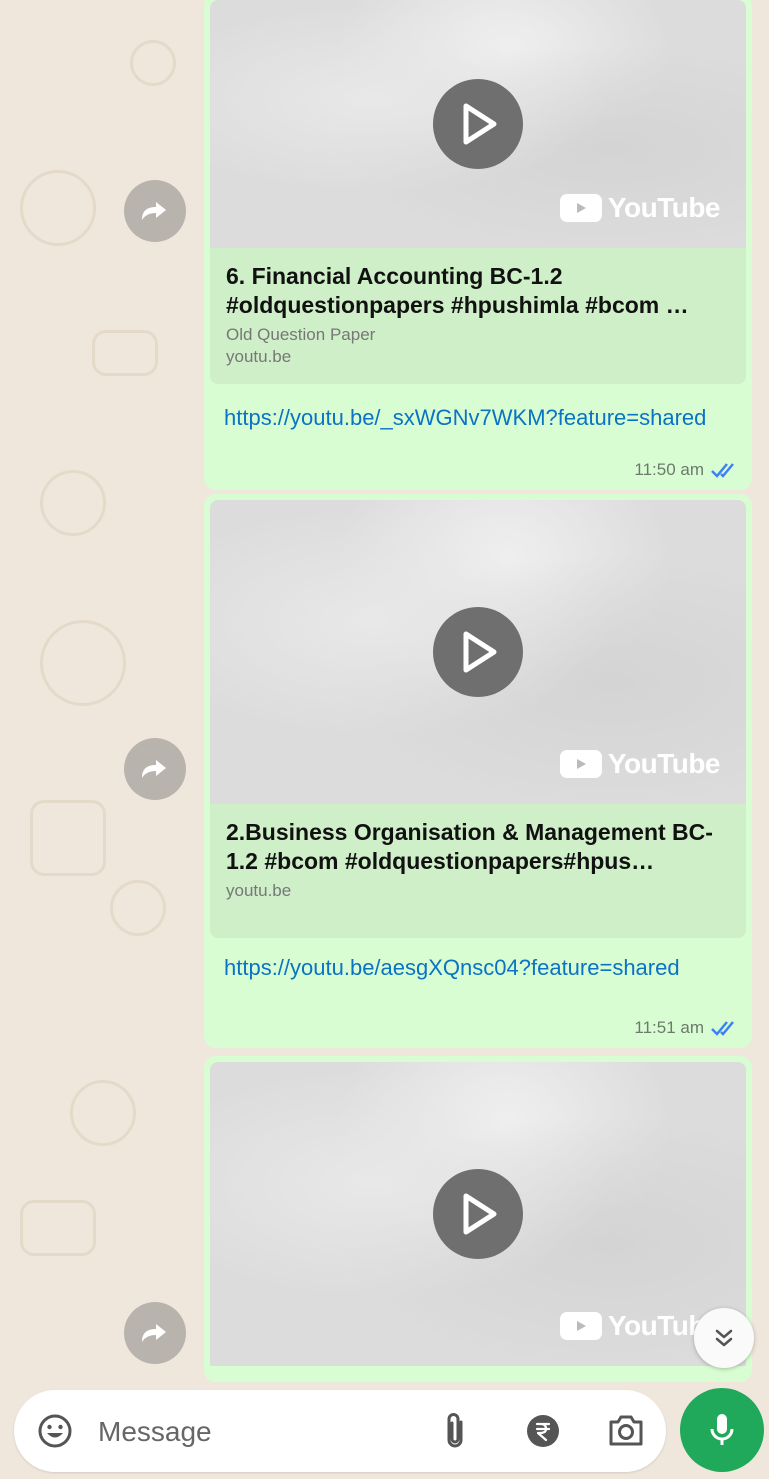 The height and width of the screenshot is (1479, 769). I want to click on camera-button, so click(626, 1432).